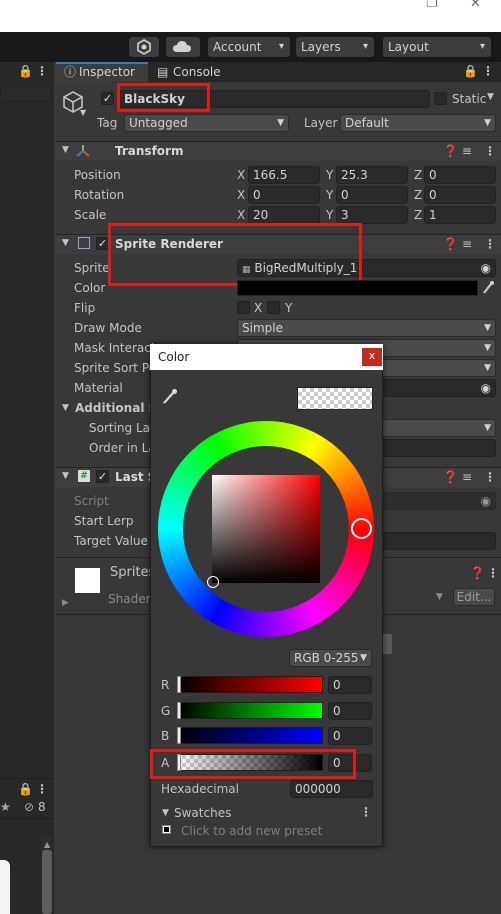 The width and height of the screenshot is (501, 914). What do you see at coordinates (440, 98) in the screenshot?
I see `static-checkbox` at bounding box center [440, 98].